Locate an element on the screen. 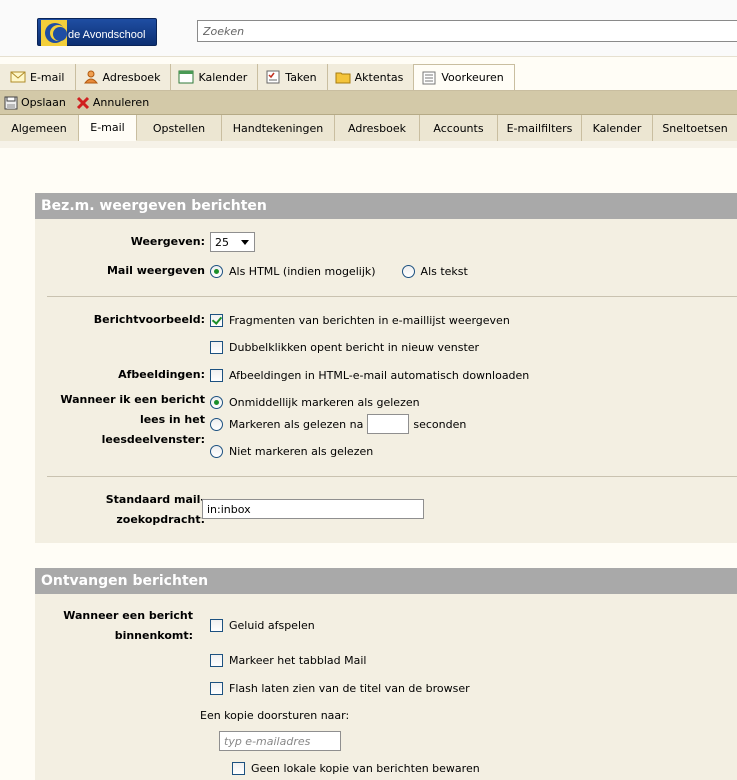  images-label: Afbeeldingen: is located at coordinates (161, 374).